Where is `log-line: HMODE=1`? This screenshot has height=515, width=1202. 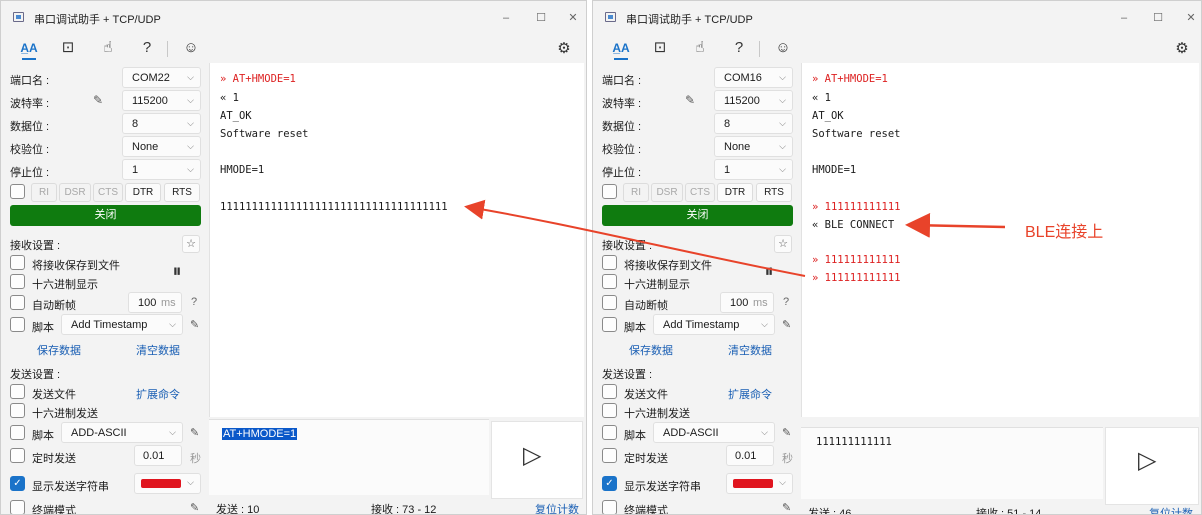 log-line: HMODE=1 is located at coordinates (834, 170).